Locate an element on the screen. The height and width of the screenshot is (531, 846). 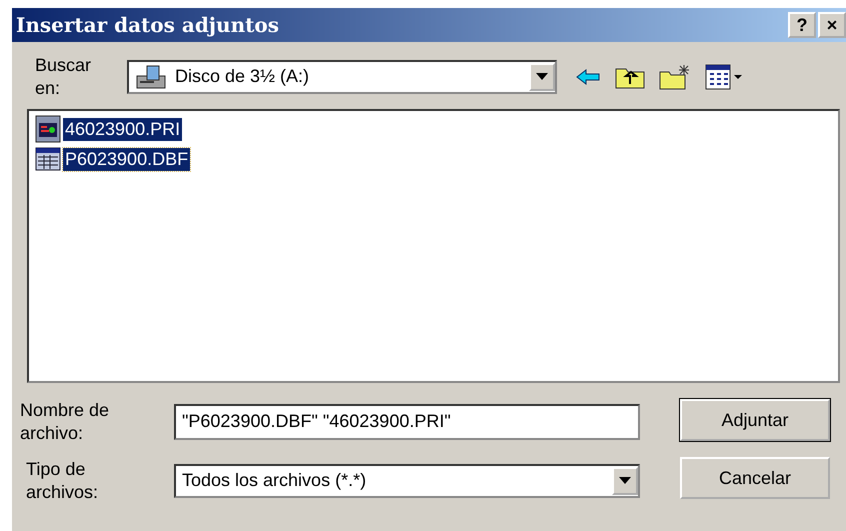
look-in-dropdown: Disco de 3½ (A:) is located at coordinates (342, 77).